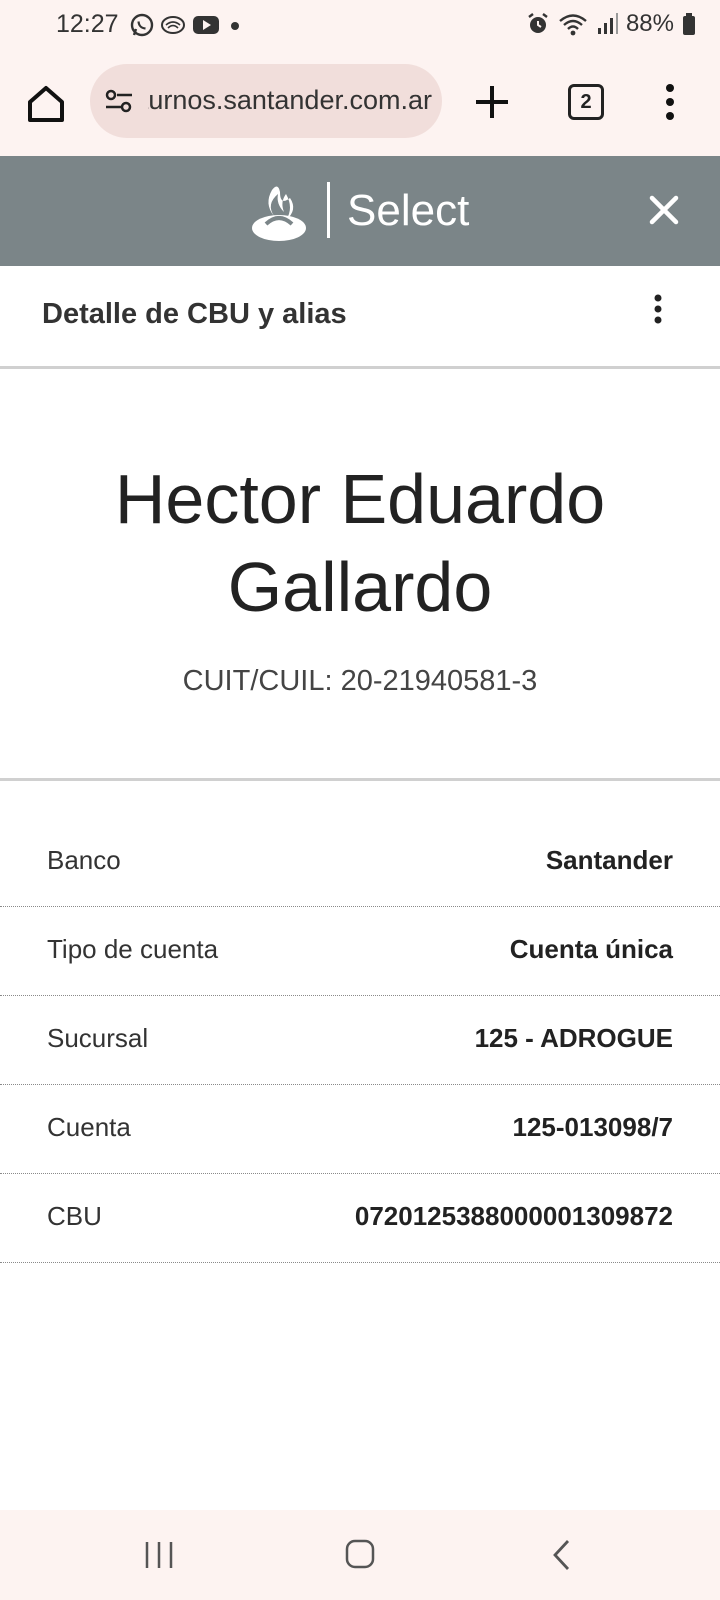  I want to click on app-header: Select, so click(360, 211).